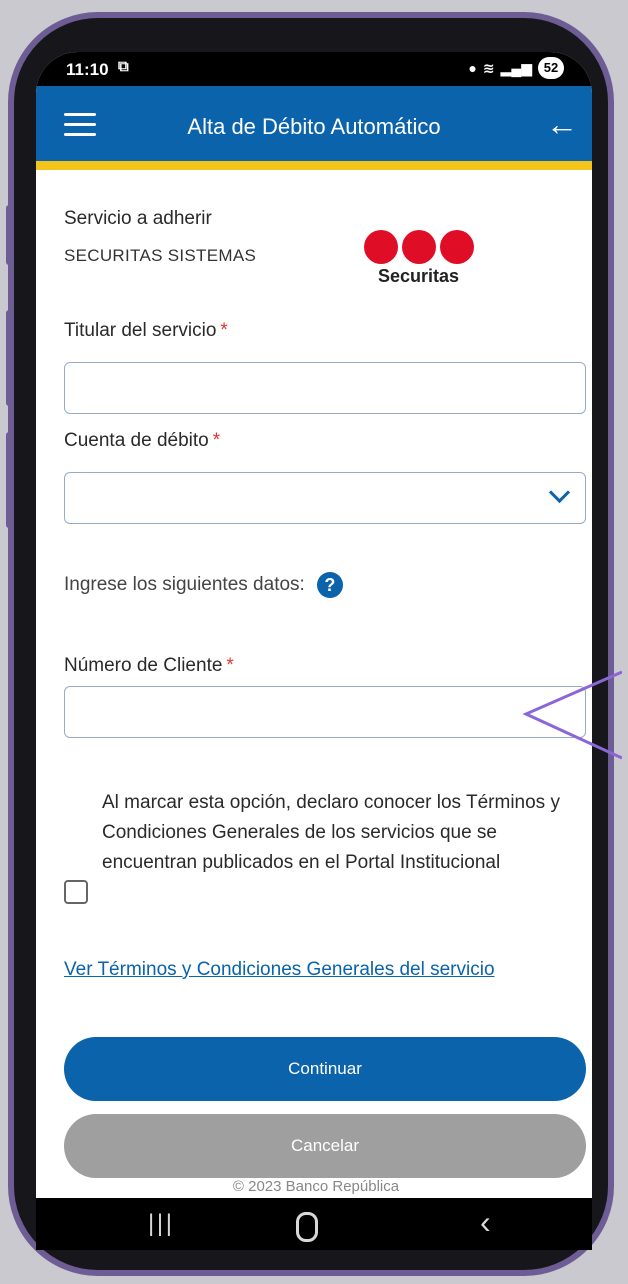  What do you see at coordinates (562, 124) in the screenshot?
I see `back-arrow-icon: ←` at bounding box center [562, 124].